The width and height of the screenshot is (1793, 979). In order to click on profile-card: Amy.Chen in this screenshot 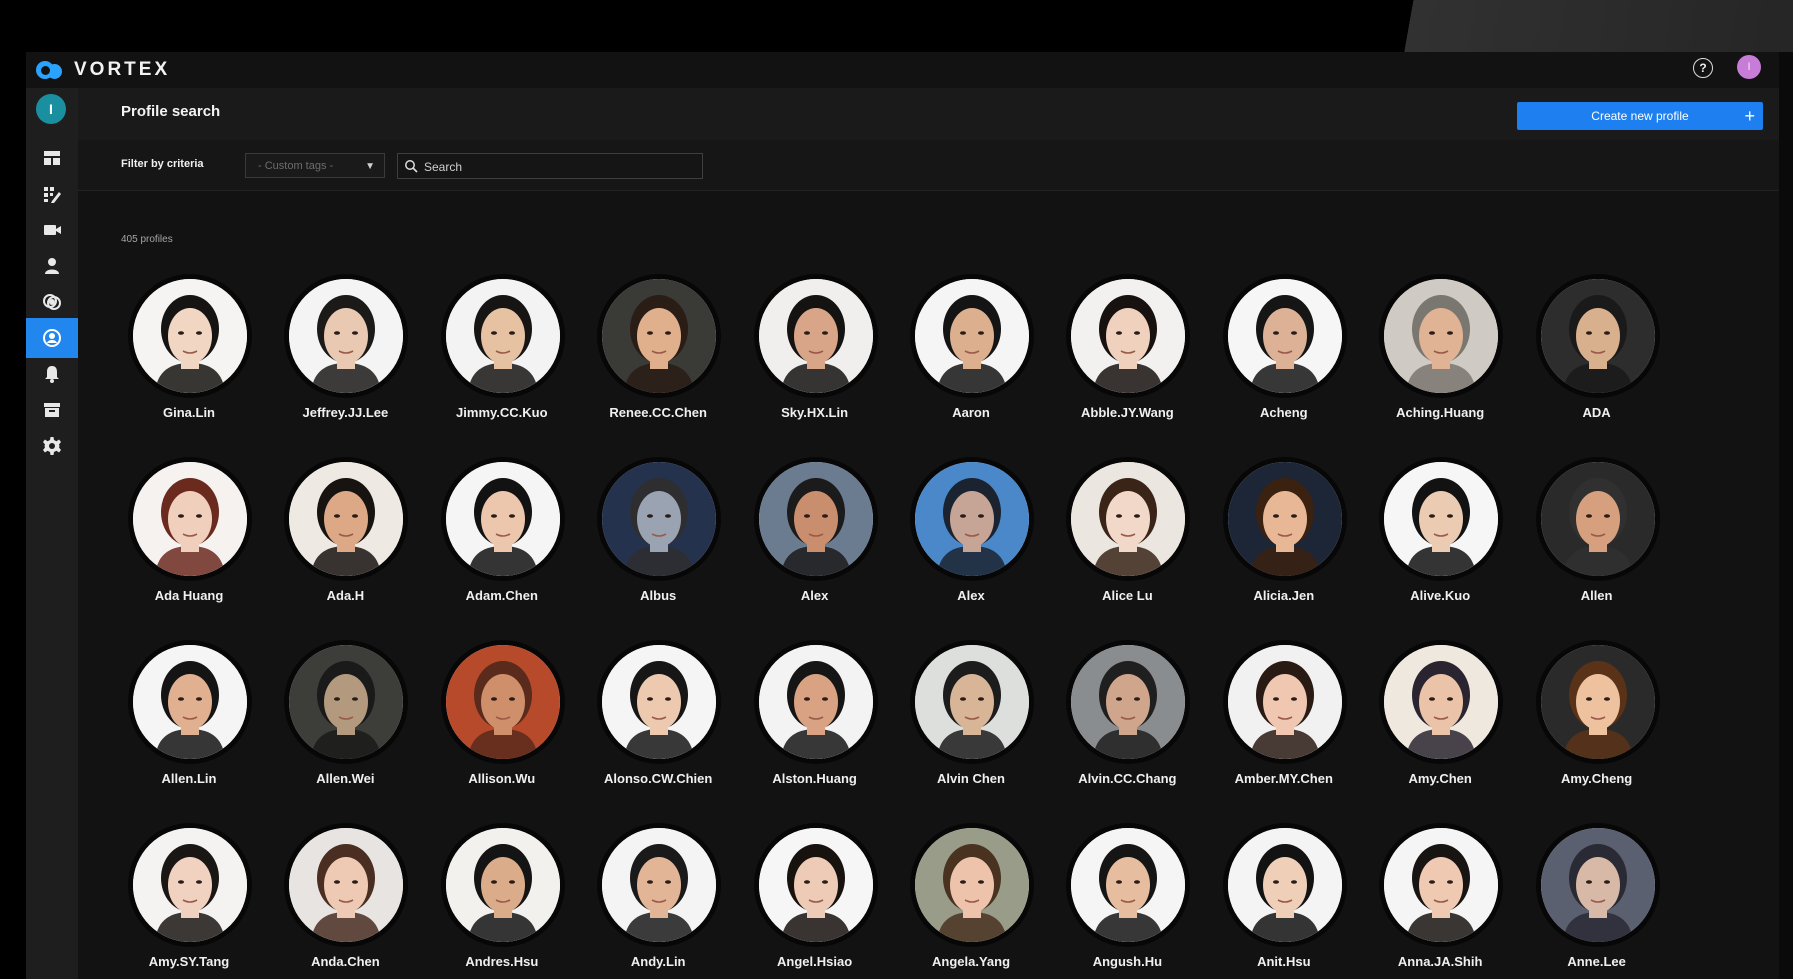, I will do `click(1438, 720)`.